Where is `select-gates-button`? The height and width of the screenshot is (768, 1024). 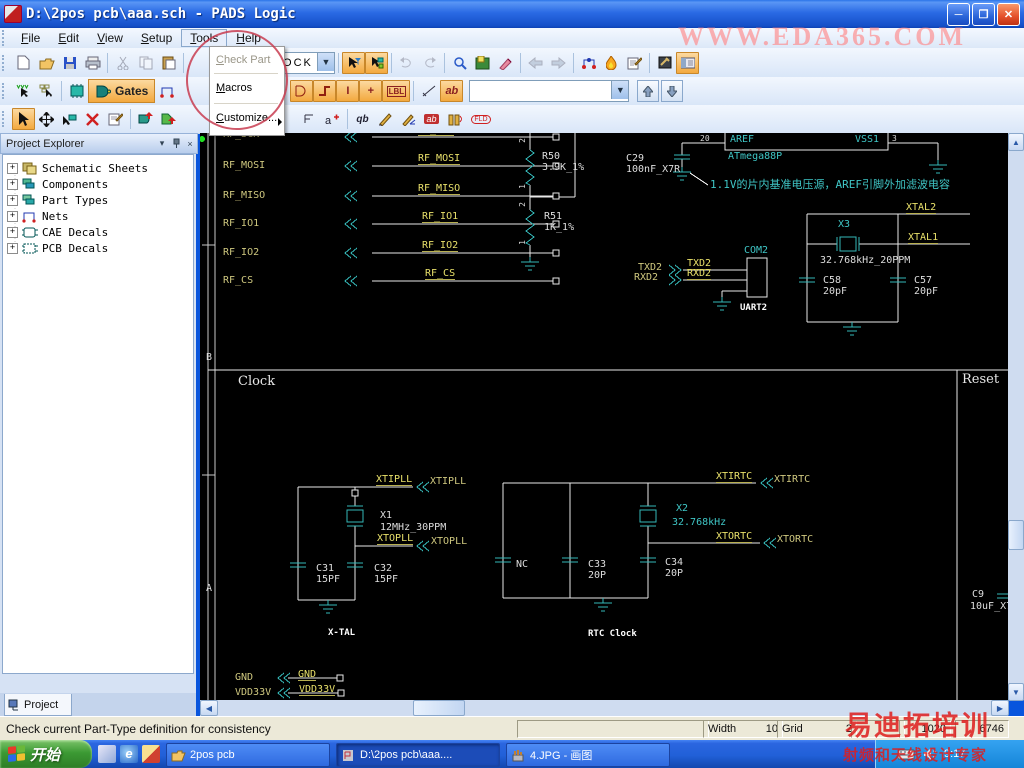 select-gates-button is located at coordinates (46, 91).